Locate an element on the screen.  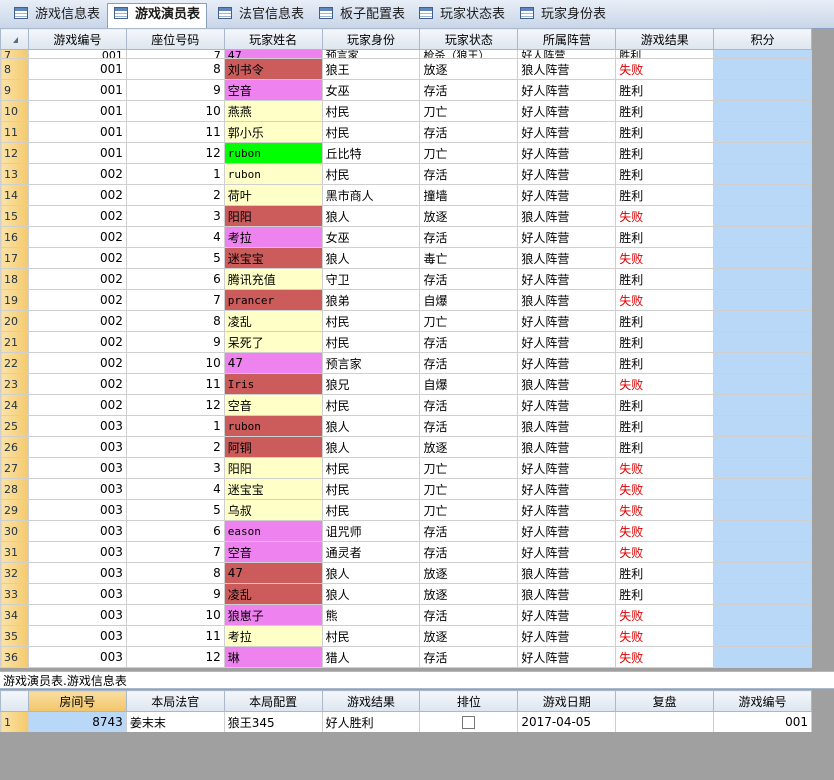
player-role-cell: 狼兄 is located at coordinates (371, 384).